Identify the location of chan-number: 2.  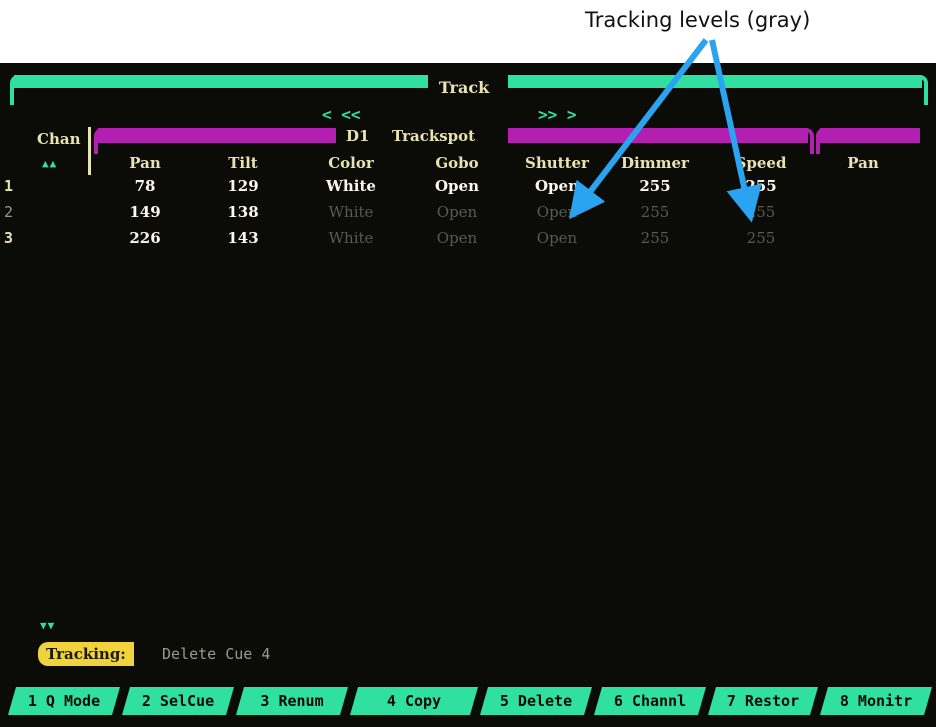
(9, 212).